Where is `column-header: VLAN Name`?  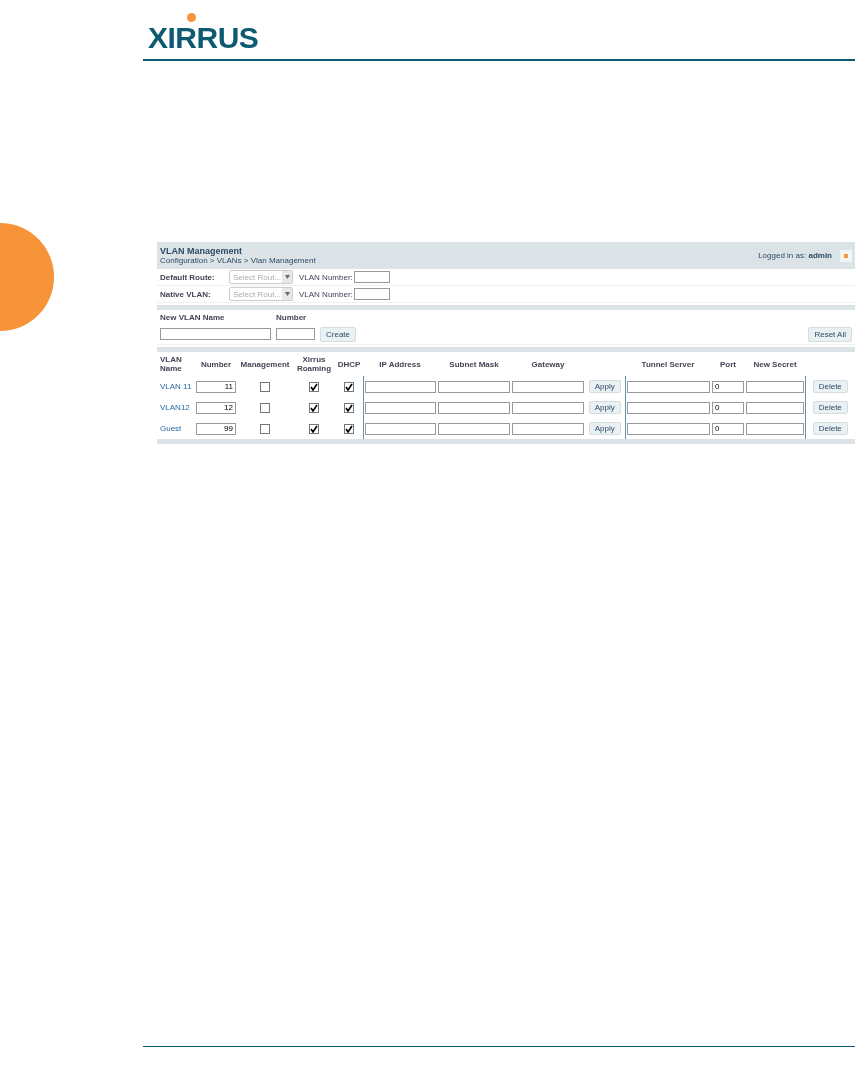 column-header: VLAN Name is located at coordinates (171, 364).